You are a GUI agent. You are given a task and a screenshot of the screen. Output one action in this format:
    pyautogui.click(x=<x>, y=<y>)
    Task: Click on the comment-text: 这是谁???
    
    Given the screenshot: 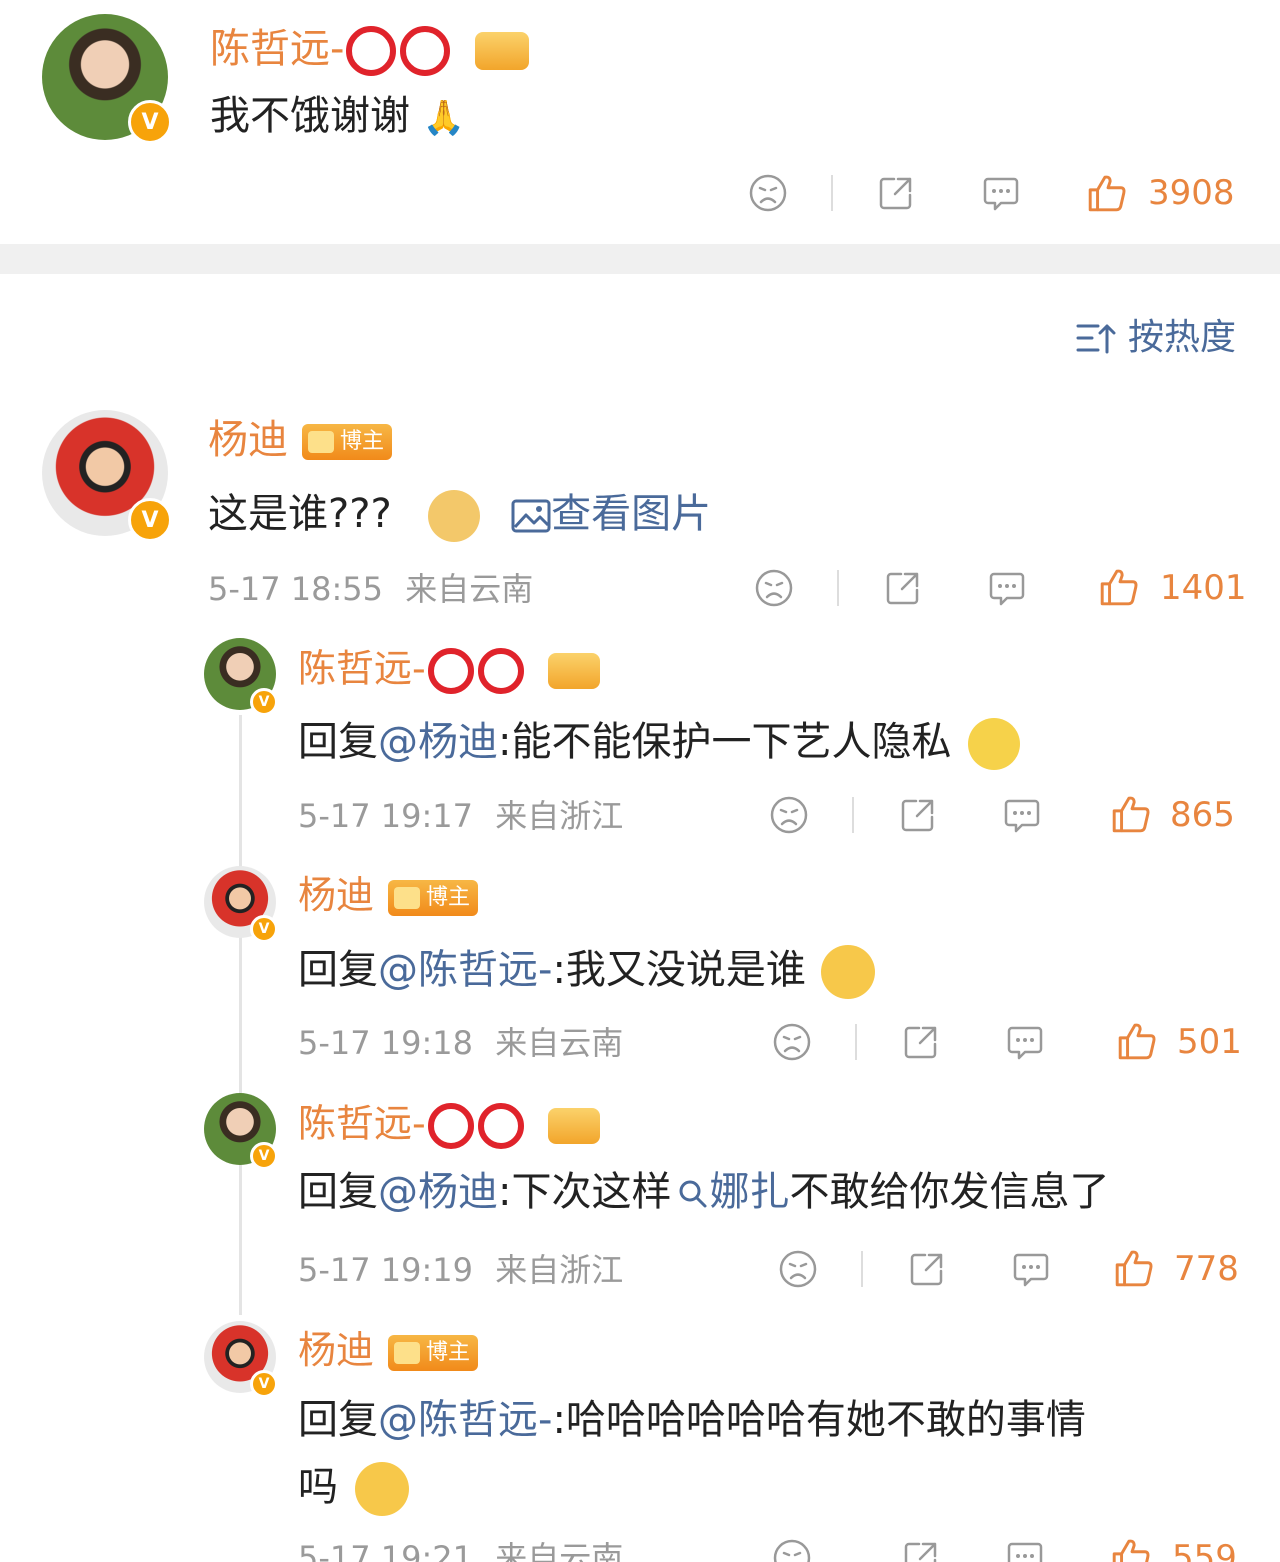 What is the action you would take?
    pyautogui.click(x=300, y=514)
    